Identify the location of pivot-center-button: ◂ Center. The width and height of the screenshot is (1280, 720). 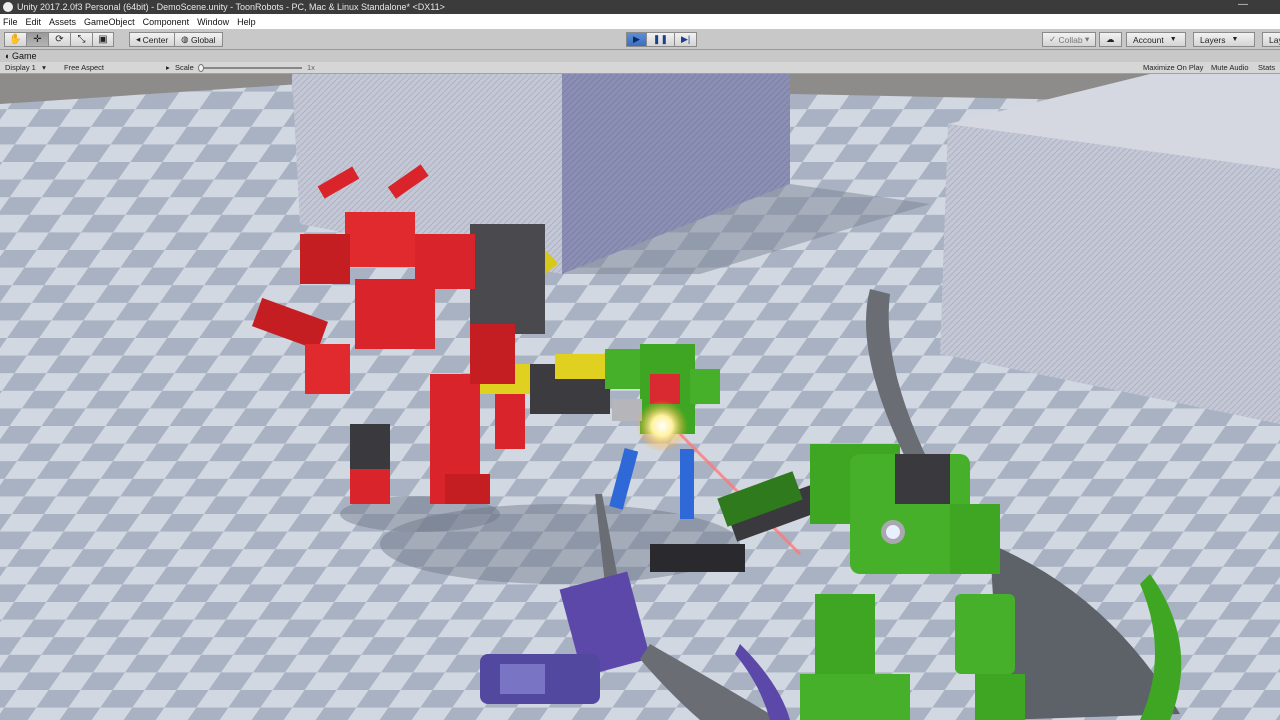
(152, 39).